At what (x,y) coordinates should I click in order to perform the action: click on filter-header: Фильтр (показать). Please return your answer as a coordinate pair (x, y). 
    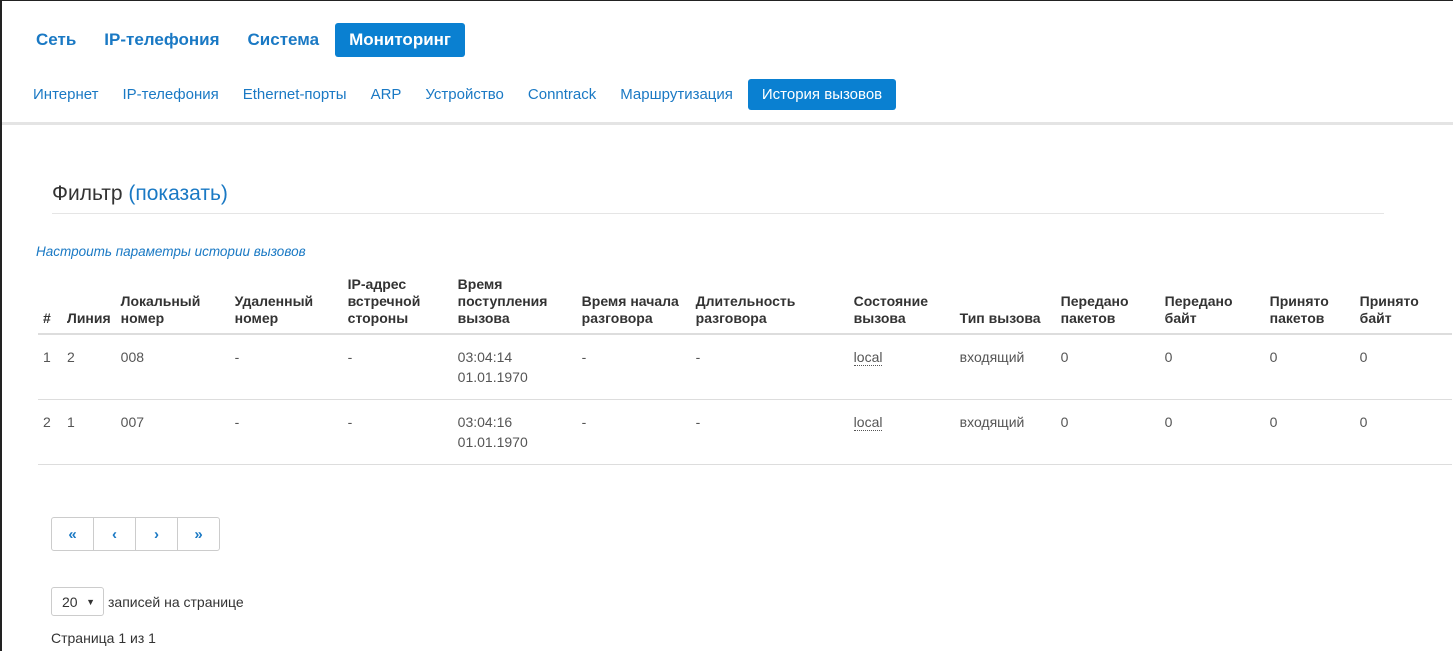
    Looking at the image, I should click on (140, 194).